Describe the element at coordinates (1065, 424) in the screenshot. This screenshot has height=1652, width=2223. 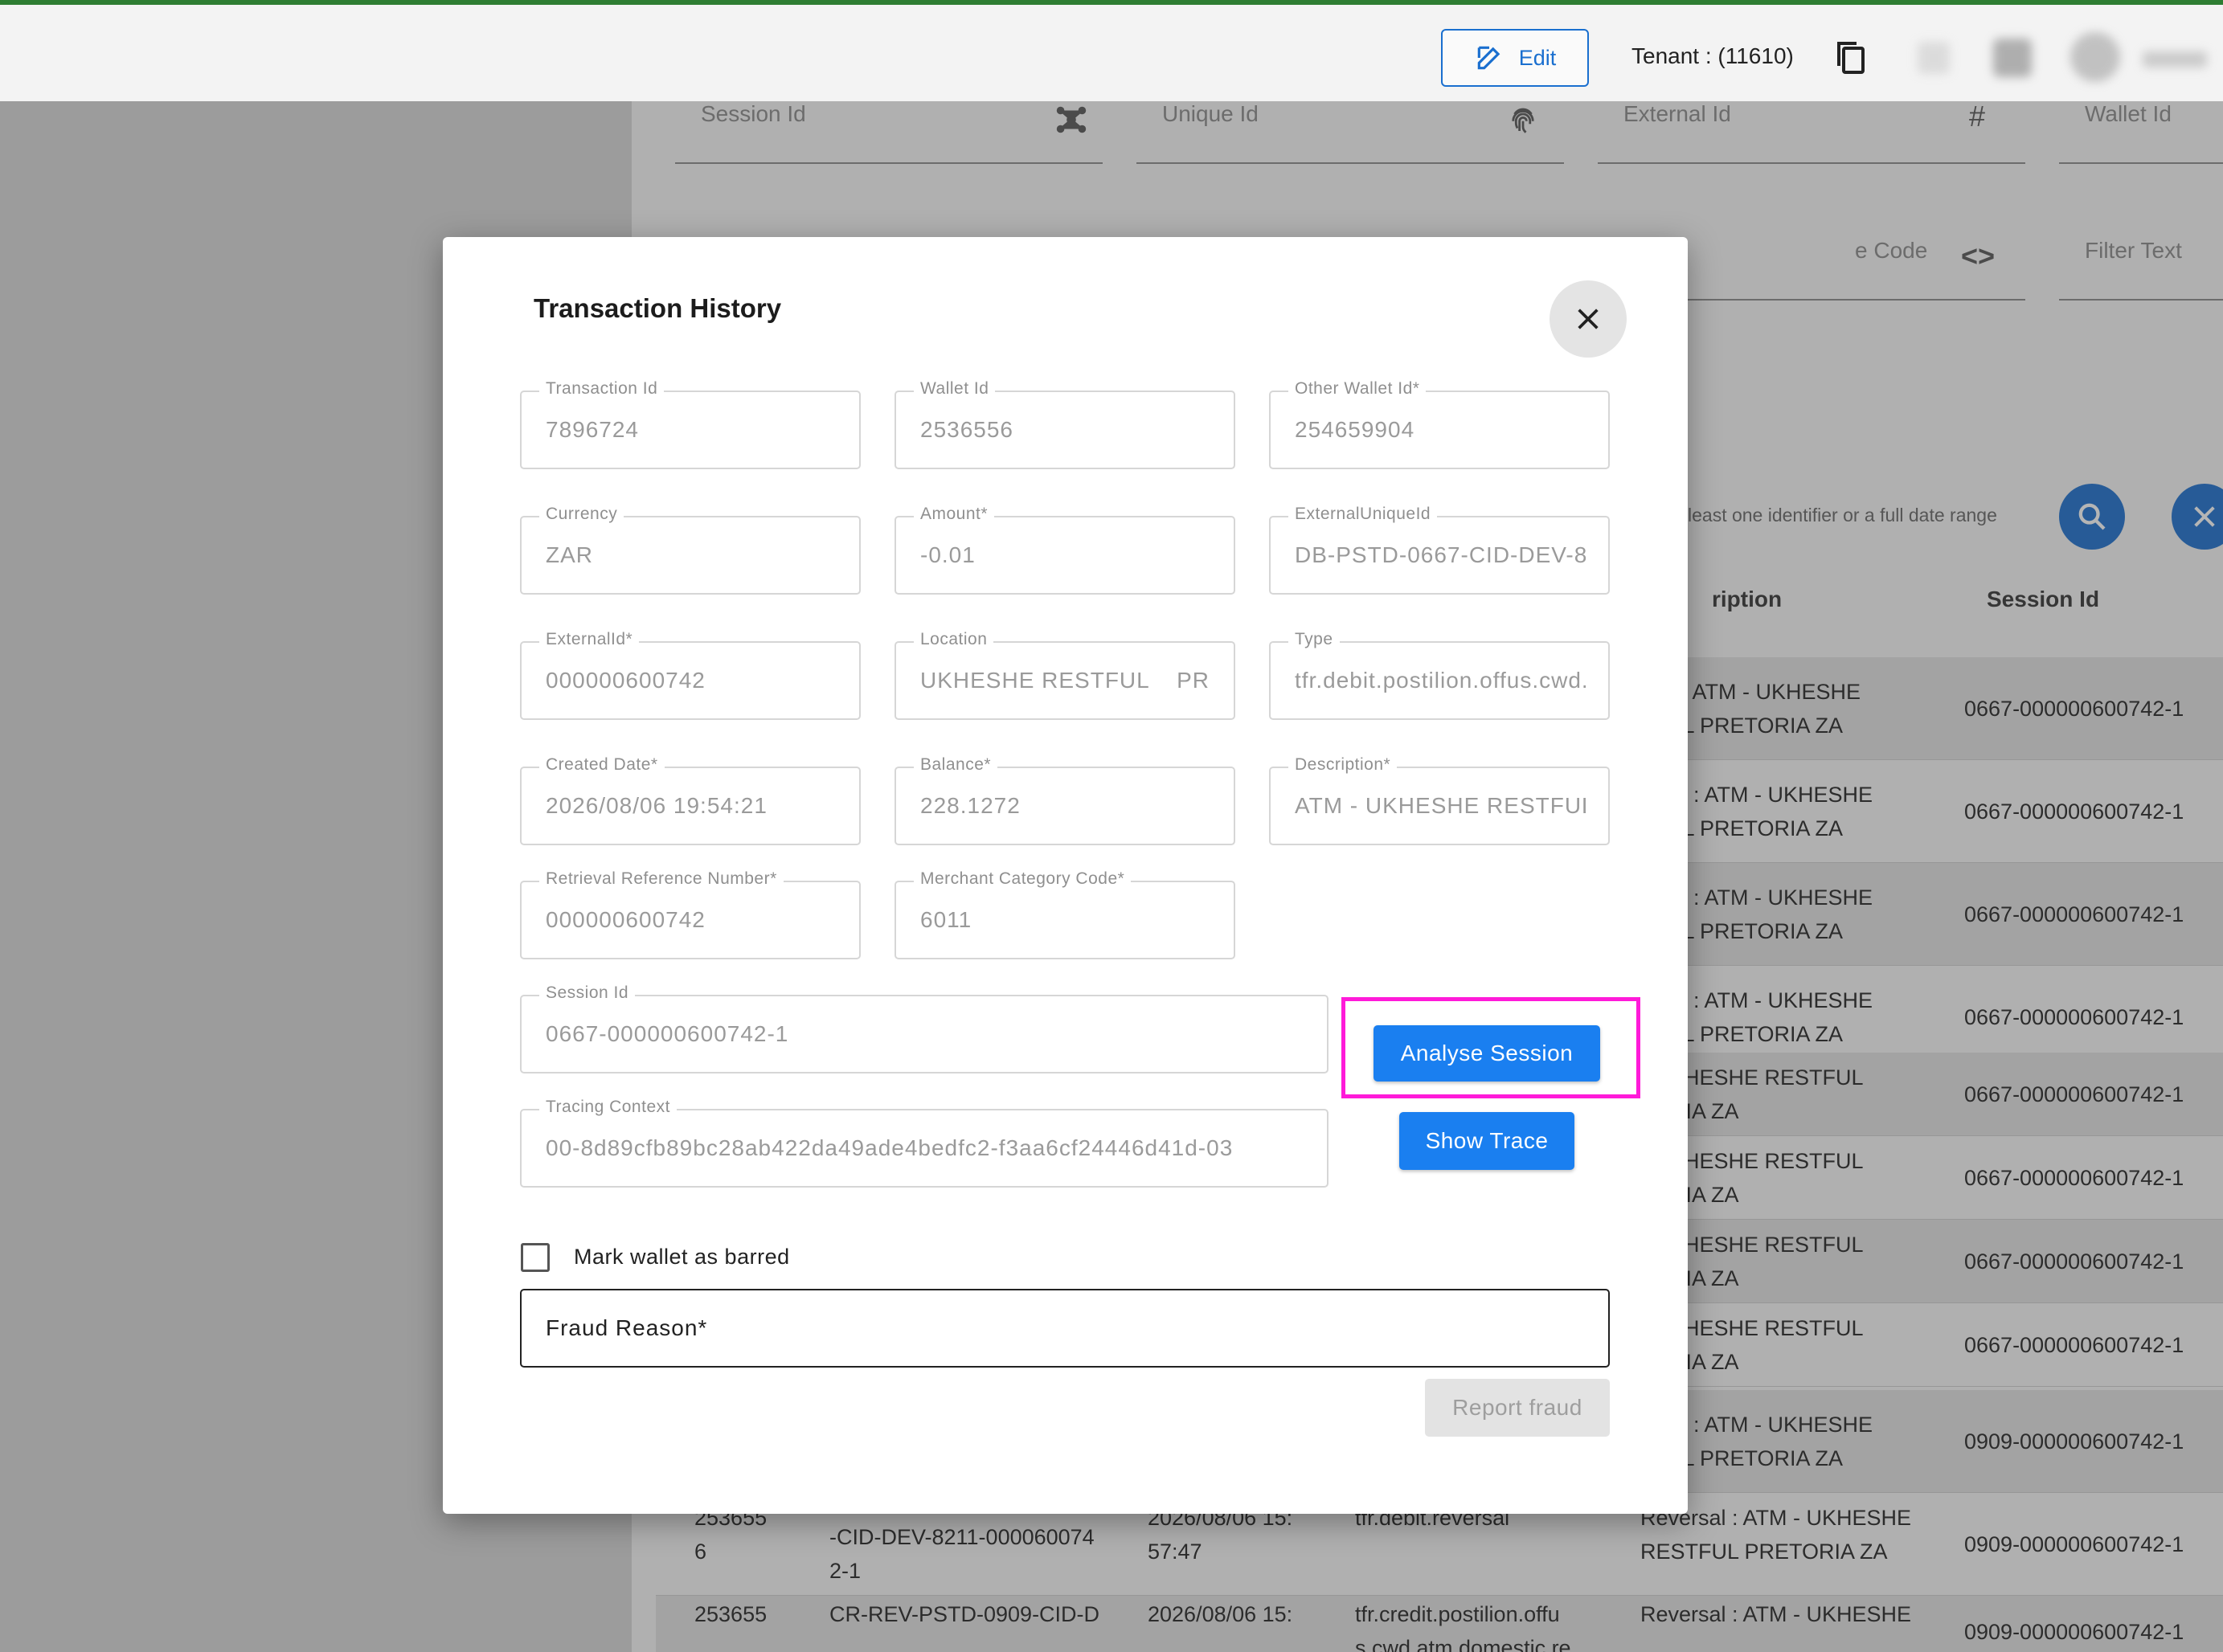
I see `wallet-id-field: Wallet Id 2536556` at that location.